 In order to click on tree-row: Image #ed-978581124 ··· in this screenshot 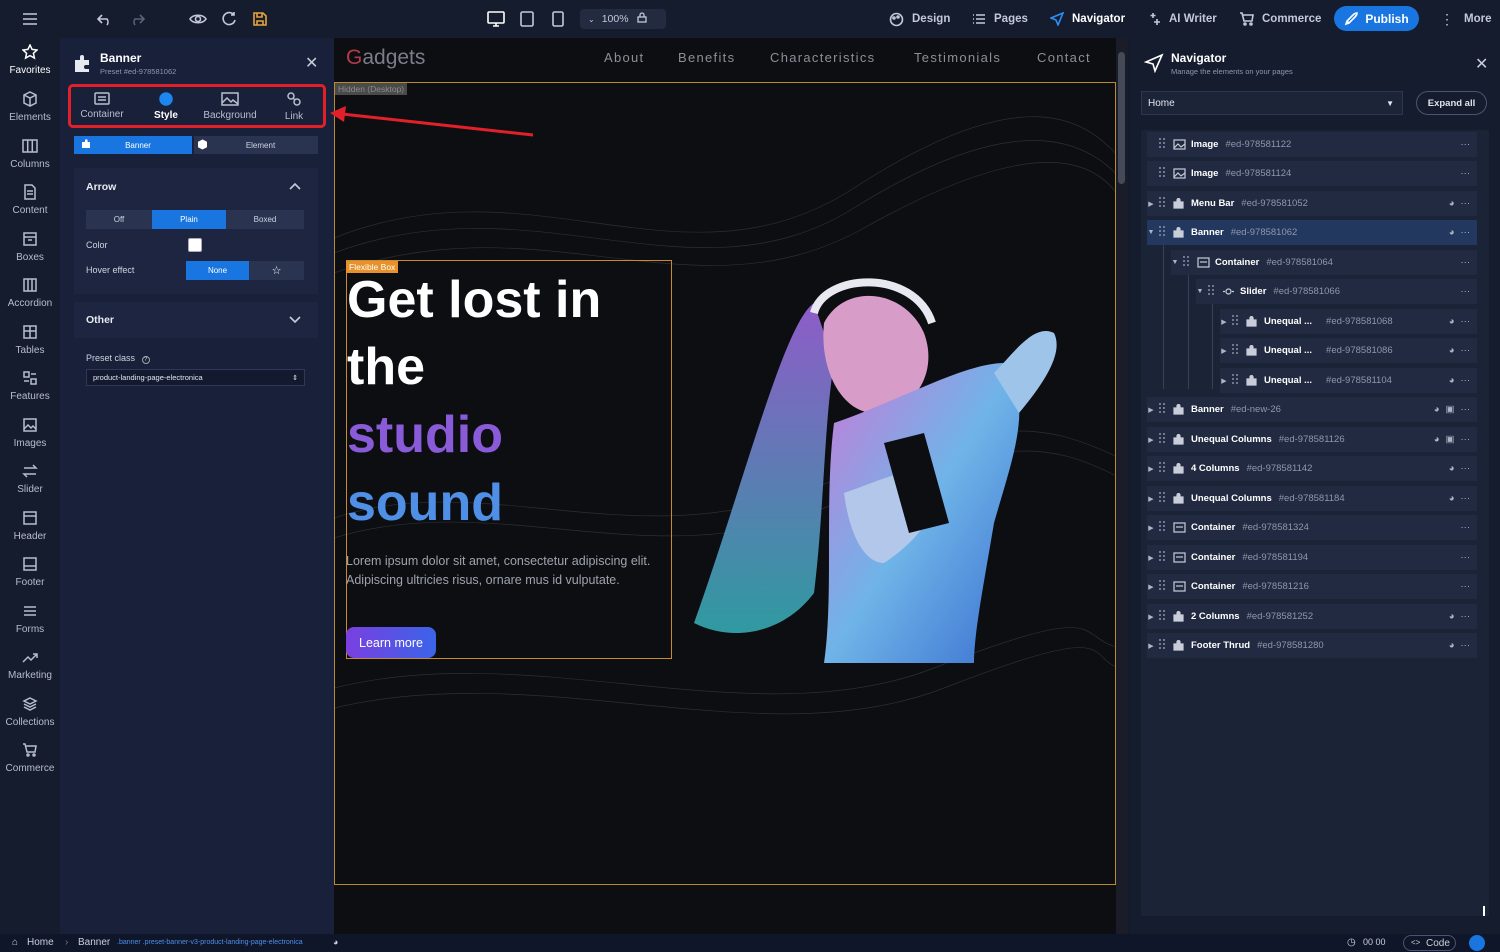, I will do `click(1312, 173)`.